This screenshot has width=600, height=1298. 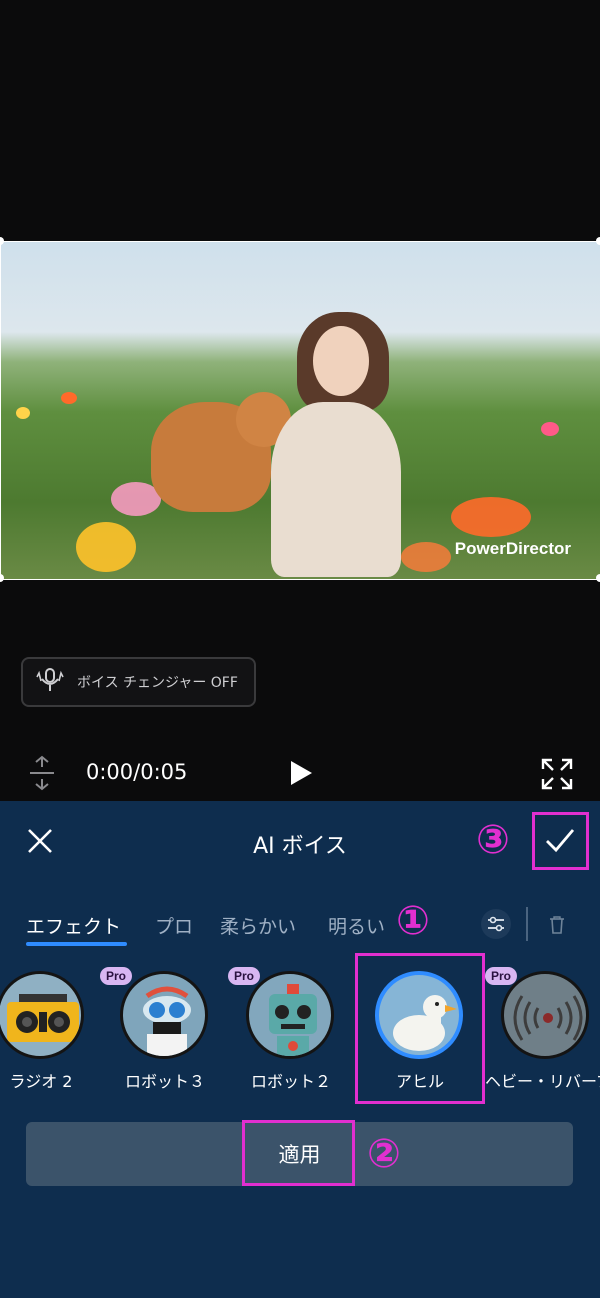 What do you see at coordinates (384, 1154) in the screenshot?
I see `step-2-annotation: ②` at bounding box center [384, 1154].